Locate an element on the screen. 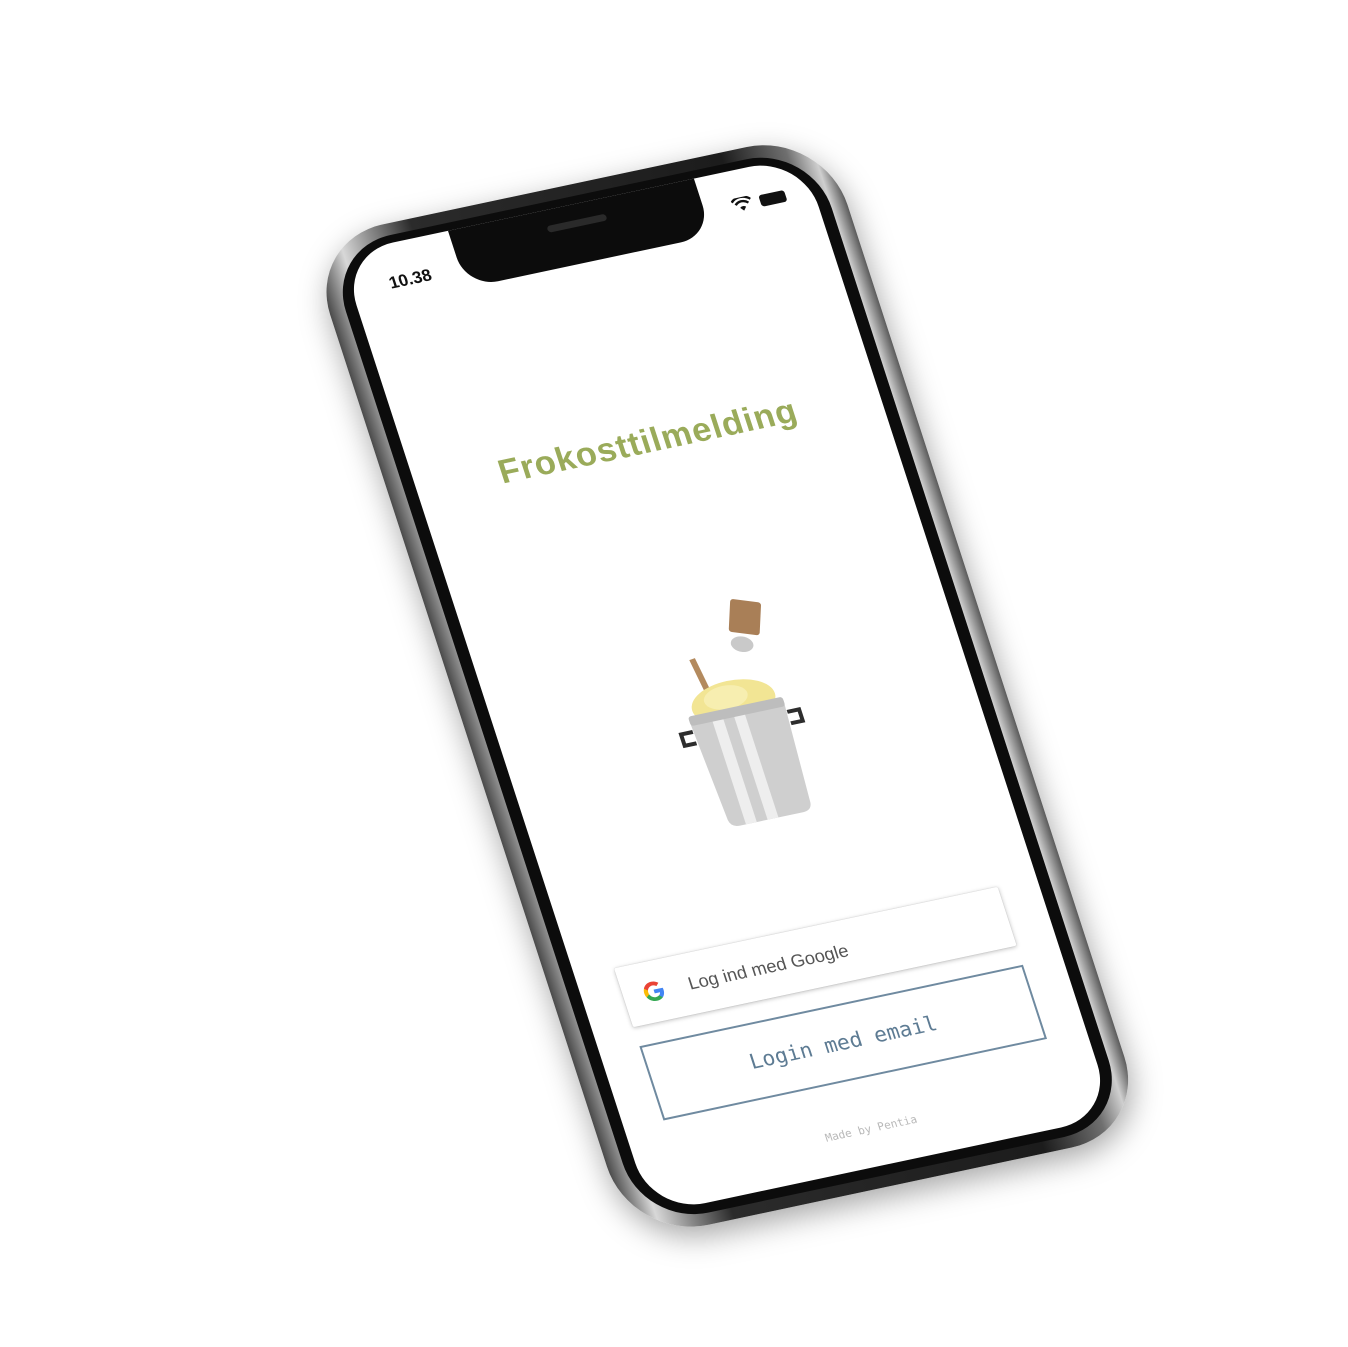  status-time: 10.38 is located at coordinates (410, 279).